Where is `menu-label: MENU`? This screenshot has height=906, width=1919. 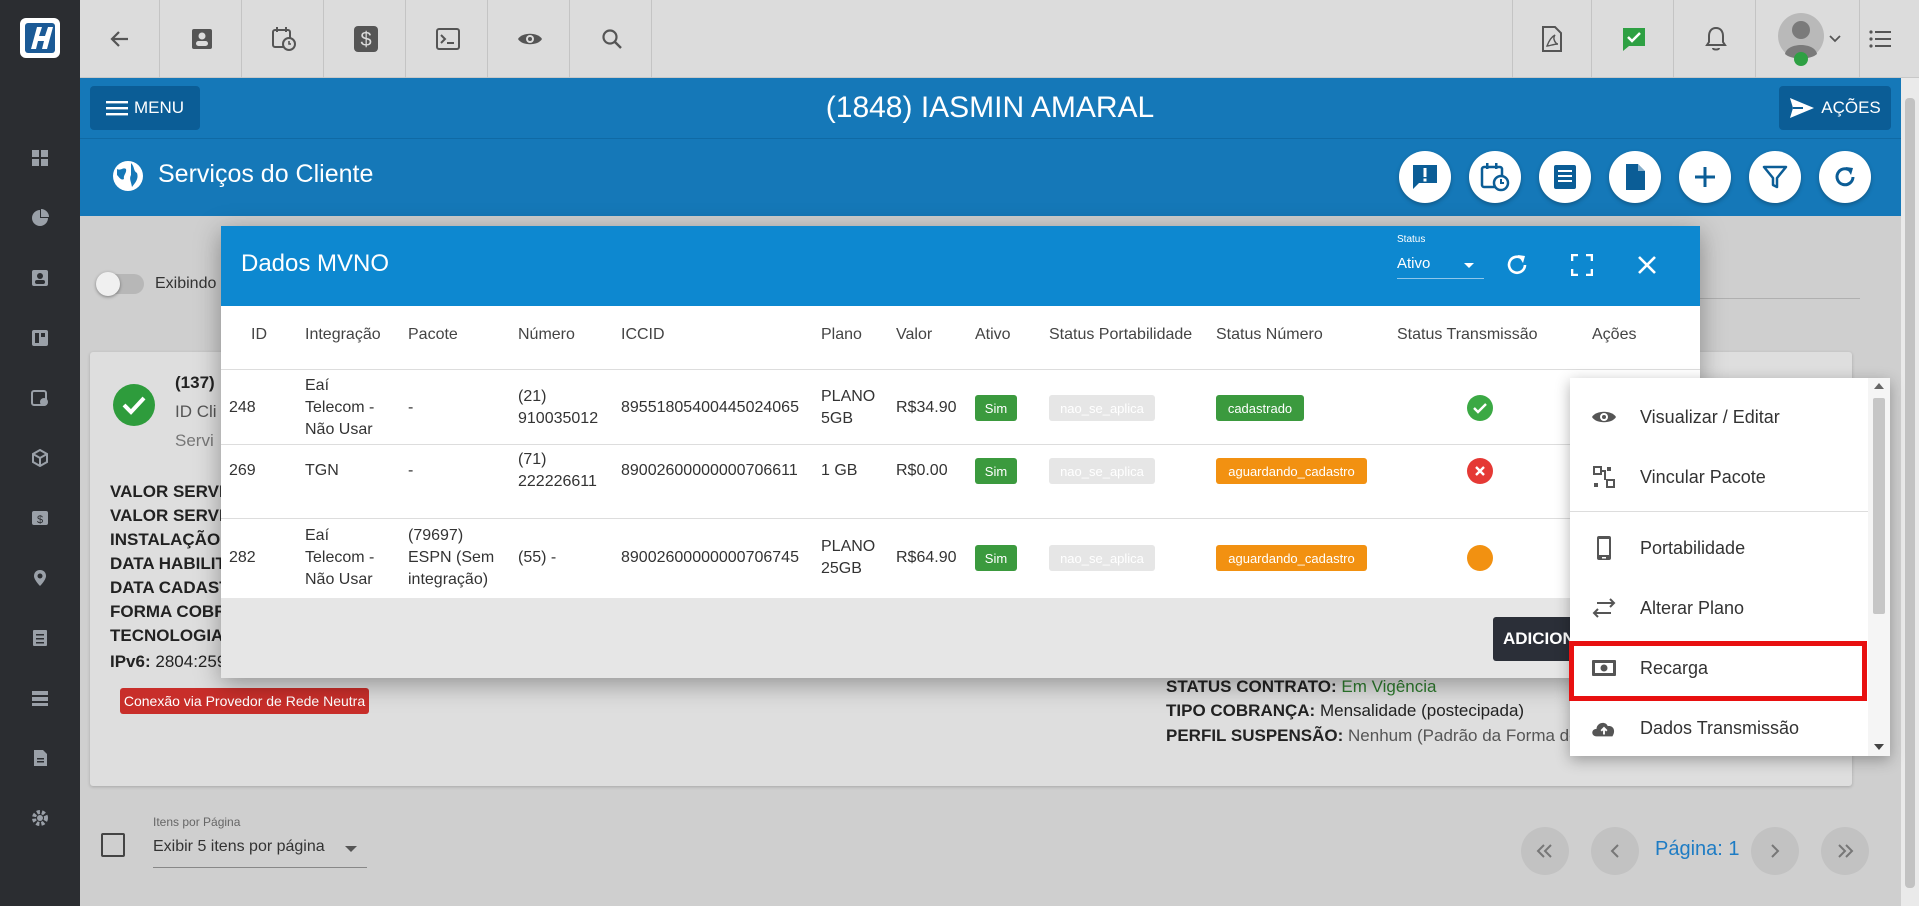 menu-label: MENU is located at coordinates (159, 107).